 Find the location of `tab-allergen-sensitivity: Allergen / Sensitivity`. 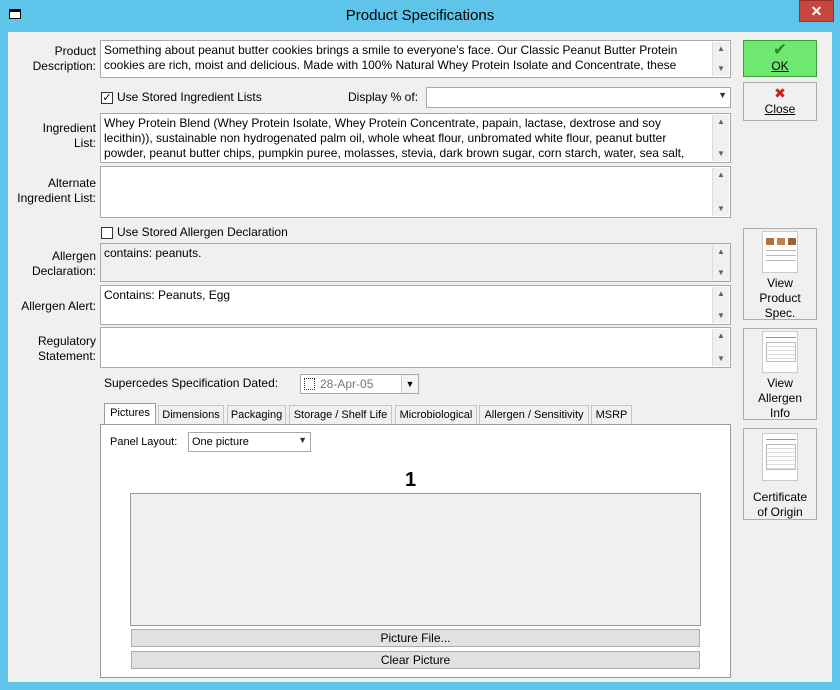

tab-allergen-sensitivity: Allergen / Sensitivity is located at coordinates (534, 414).